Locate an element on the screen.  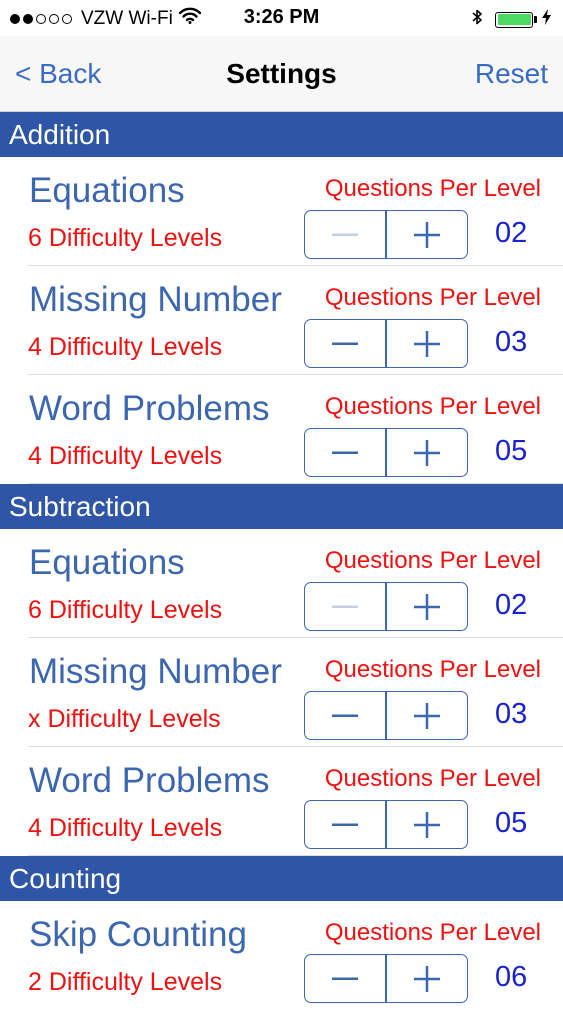
charging-bolt-icon is located at coordinates (546, 19).